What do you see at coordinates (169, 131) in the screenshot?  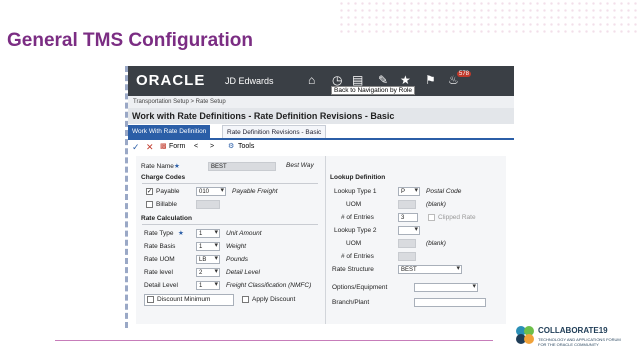 I see `tab-work-with-rate-definition: Work With Rate Definition` at bounding box center [169, 131].